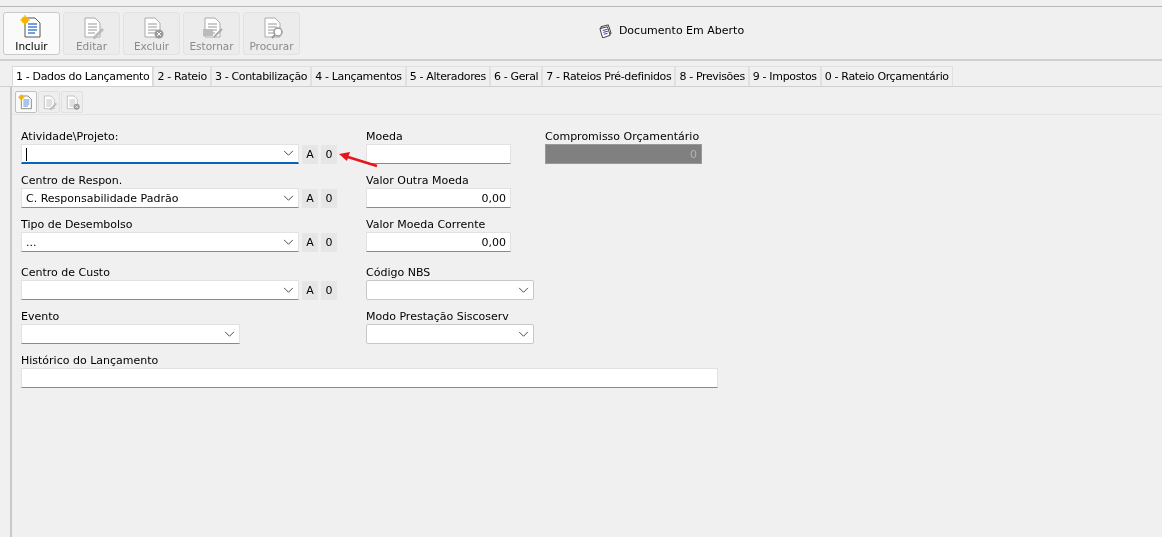 This screenshot has height=537, width=1162. I want to click on tab: 3 - Contabilização, so click(261, 76).